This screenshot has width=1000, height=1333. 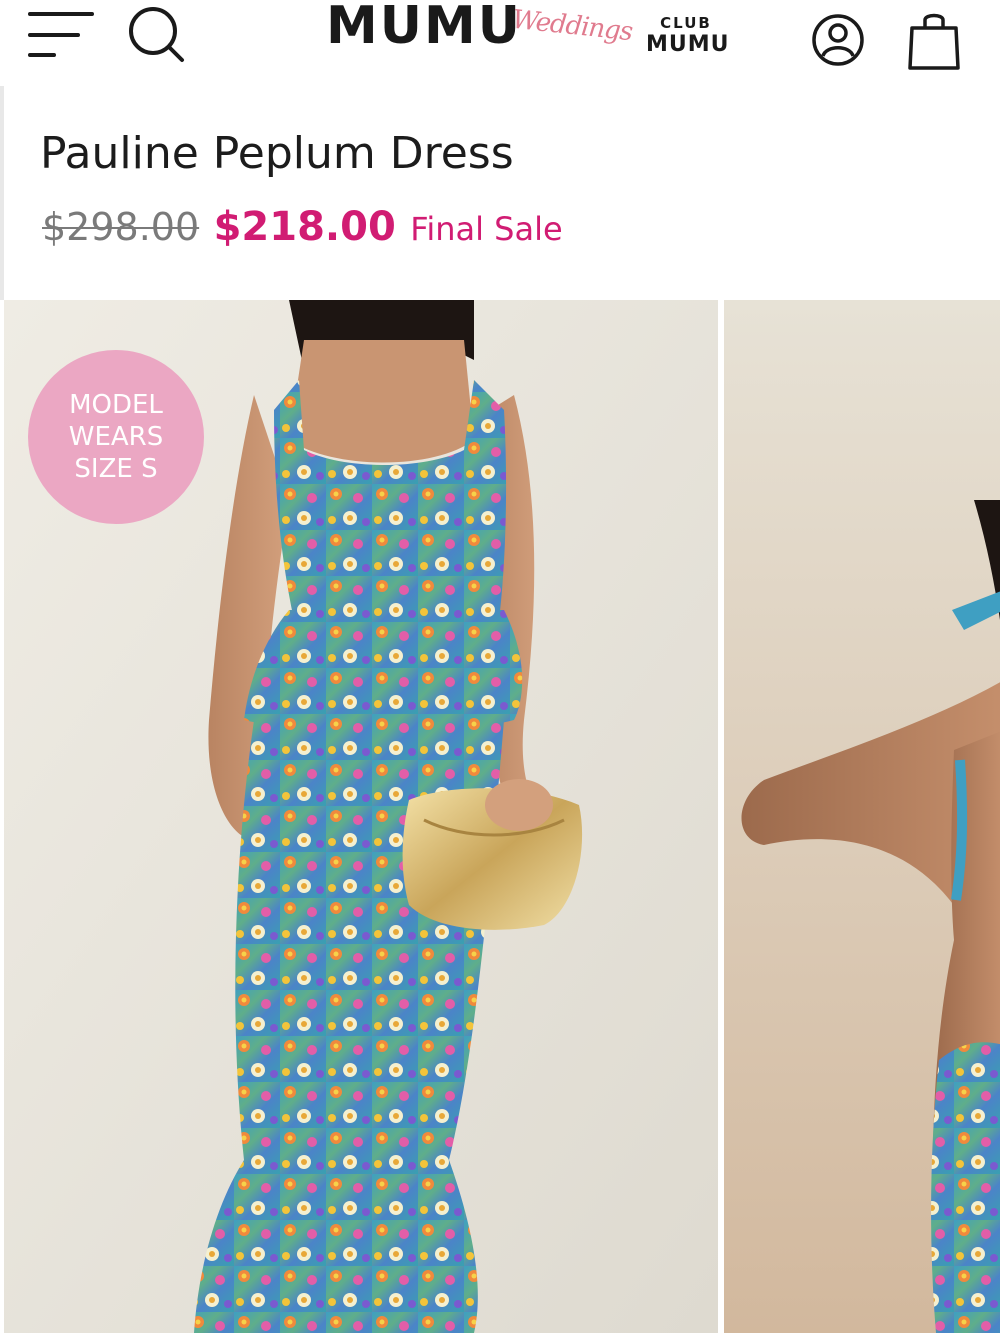 I want to click on club-label-bottom: MUMU, so click(x=688, y=44).